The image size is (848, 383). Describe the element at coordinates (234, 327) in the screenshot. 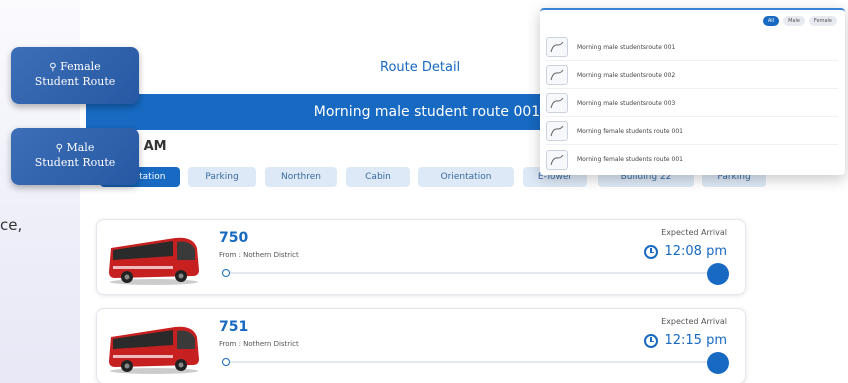

I see `bus-number: 751` at that location.